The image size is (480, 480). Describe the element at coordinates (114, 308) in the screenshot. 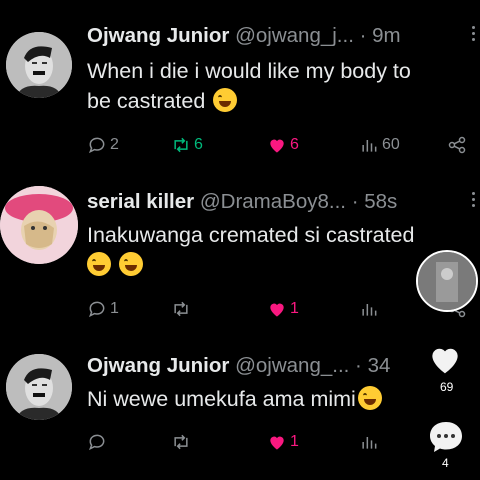

I see `reply-count: 1` at that location.